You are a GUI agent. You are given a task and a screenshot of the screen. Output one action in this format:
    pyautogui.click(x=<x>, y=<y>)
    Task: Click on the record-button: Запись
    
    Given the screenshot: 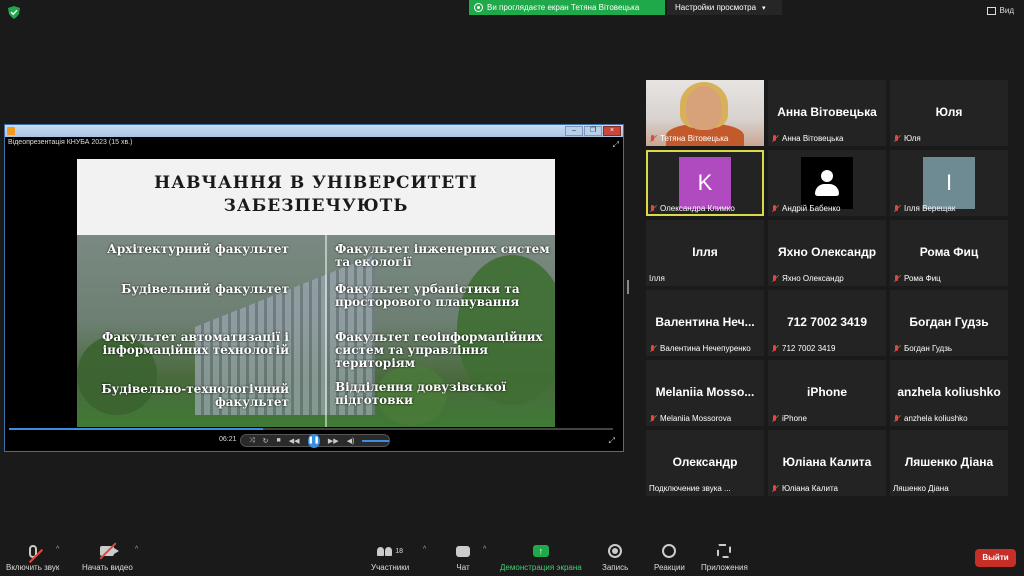 What is the action you would take?
    pyautogui.click(x=615, y=557)
    